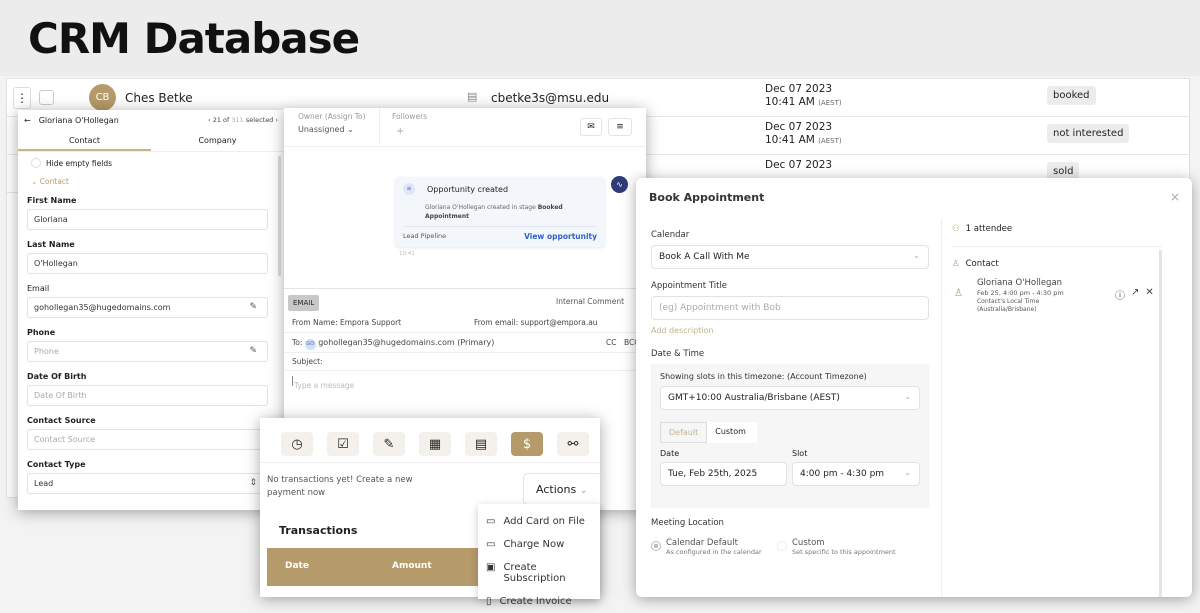  I want to click on contact-person-icon: ♙, so click(958, 293).